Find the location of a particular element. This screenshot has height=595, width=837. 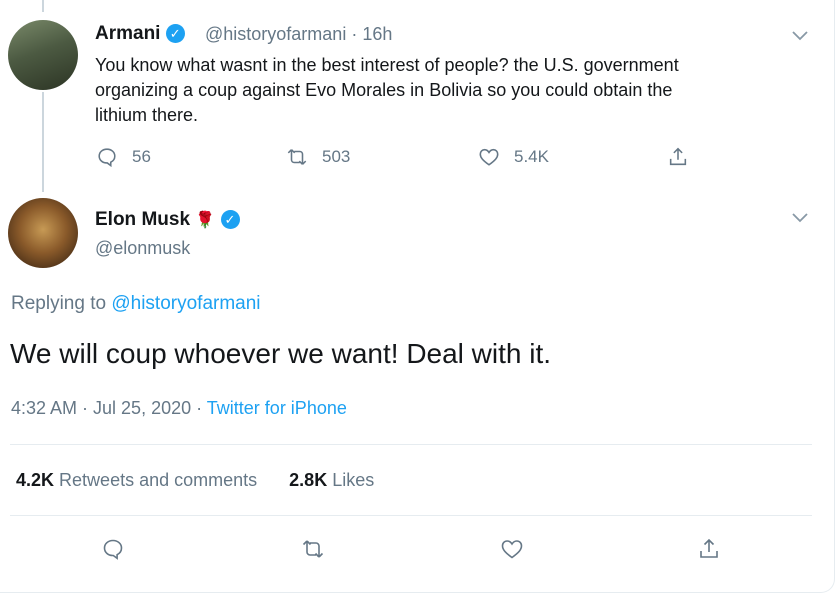

tweet-time: · 16h is located at coordinates (371, 34).